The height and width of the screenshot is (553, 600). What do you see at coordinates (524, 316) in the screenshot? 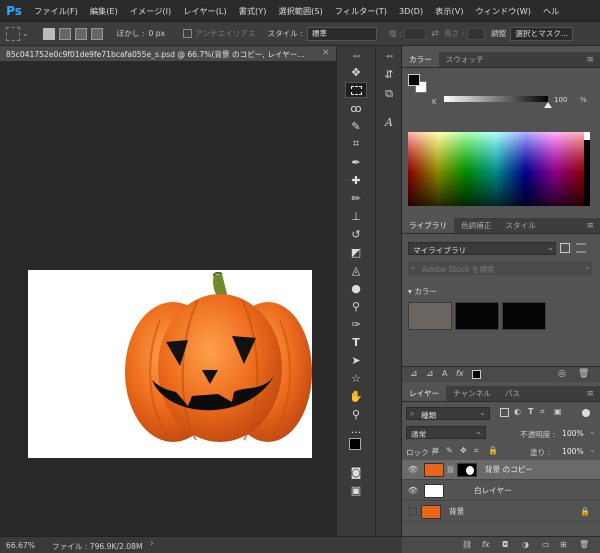
I see `library-swatch` at bounding box center [524, 316].